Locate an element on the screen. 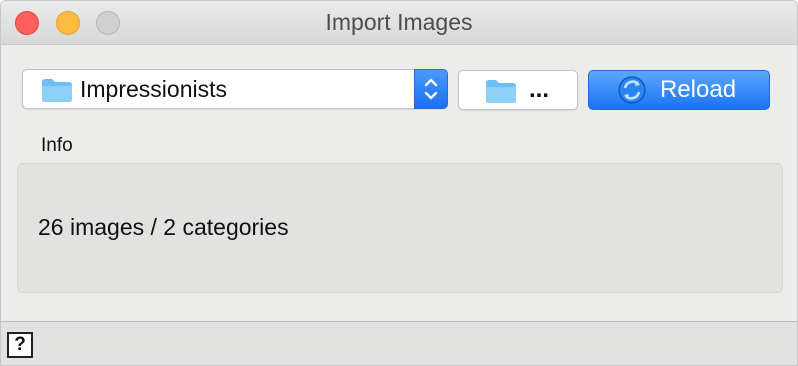  reload-button: Reload is located at coordinates (679, 90).